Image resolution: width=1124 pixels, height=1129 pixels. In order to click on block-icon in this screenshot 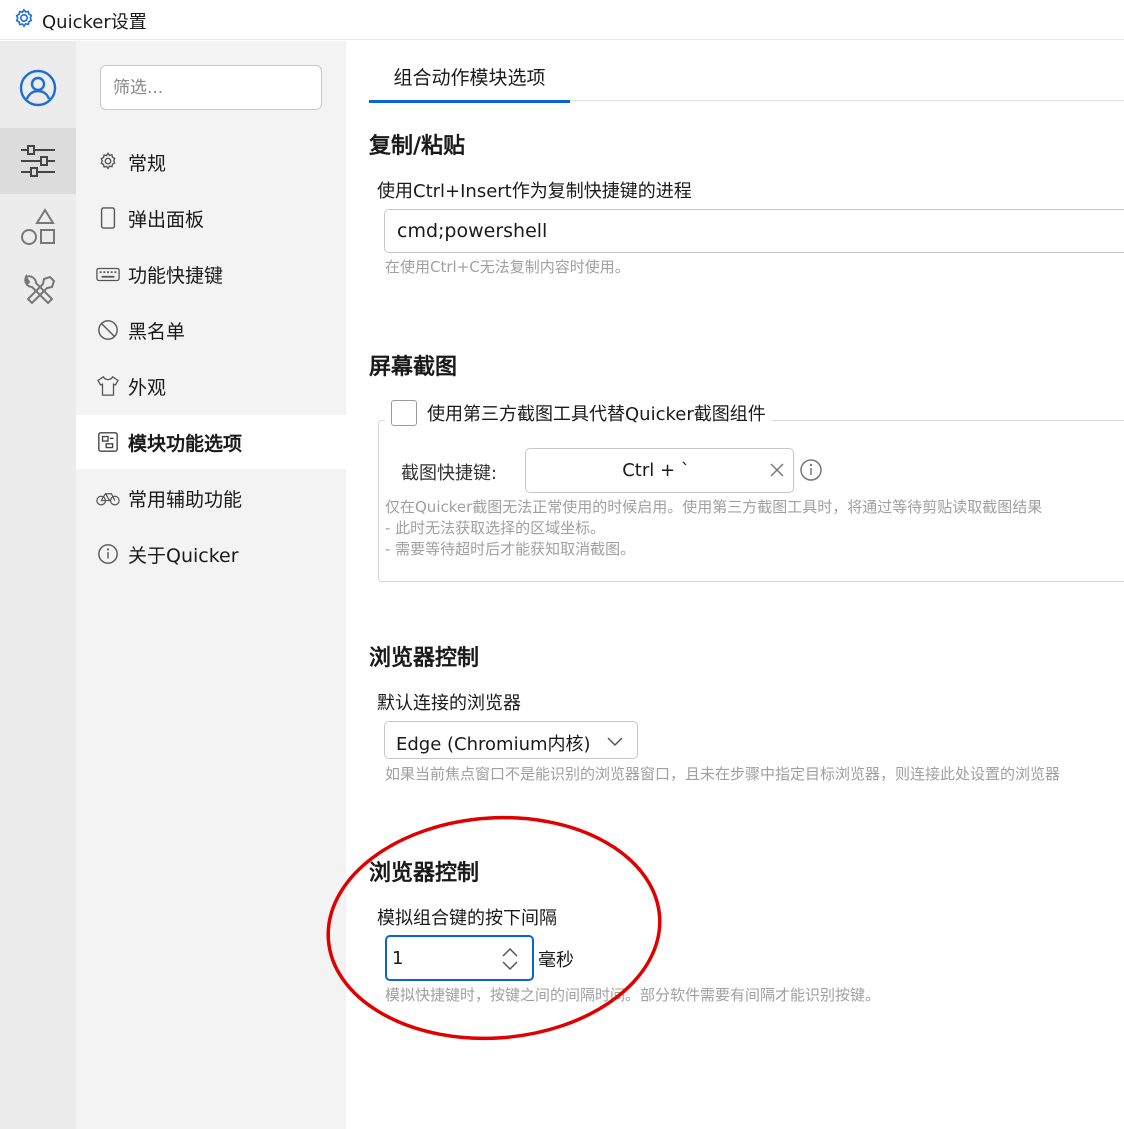, I will do `click(108, 330)`.